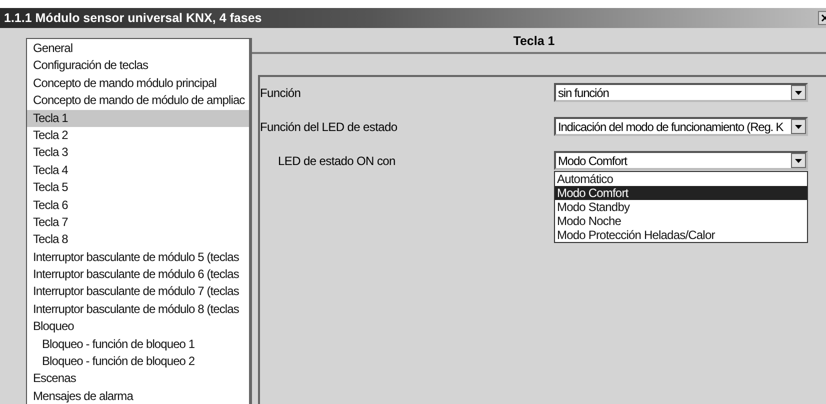 This screenshot has width=826, height=404. What do you see at coordinates (138, 83) in the screenshot?
I see `list-item: Concepto de mando módulo principal` at bounding box center [138, 83].